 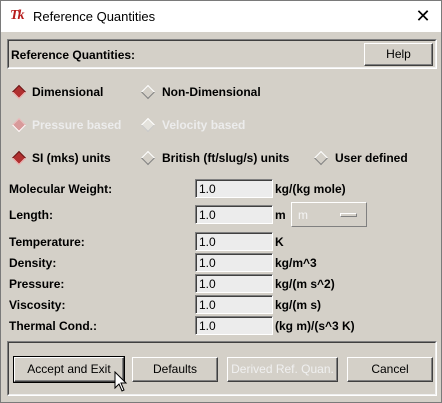 What do you see at coordinates (234, 325) in the screenshot?
I see `thermal-cond-input: 1.0` at bounding box center [234, 325].